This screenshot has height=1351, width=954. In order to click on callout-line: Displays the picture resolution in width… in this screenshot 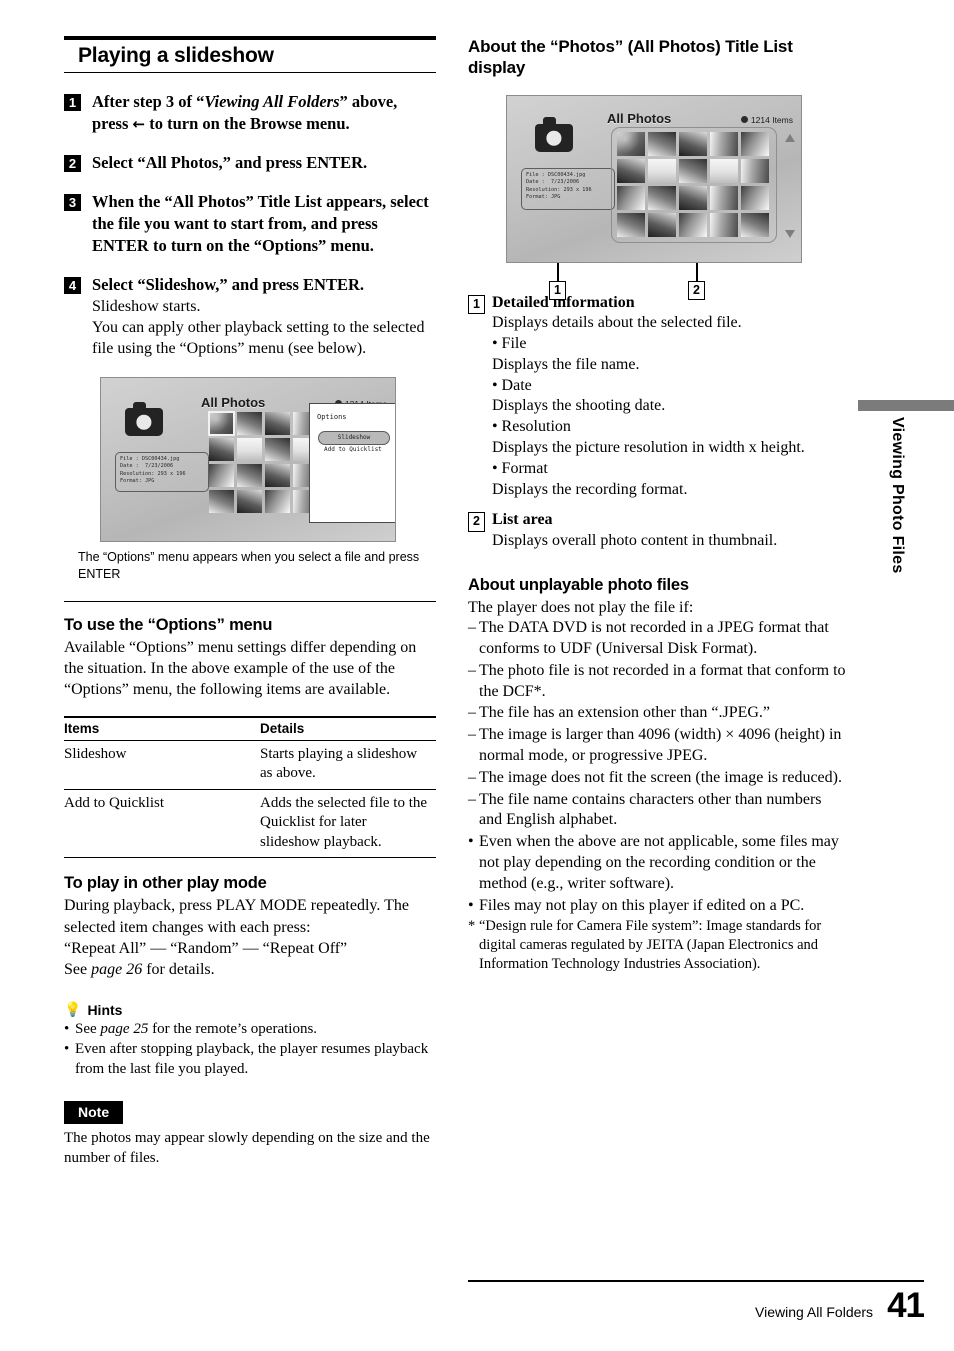, I will do `click(648, 448)`.